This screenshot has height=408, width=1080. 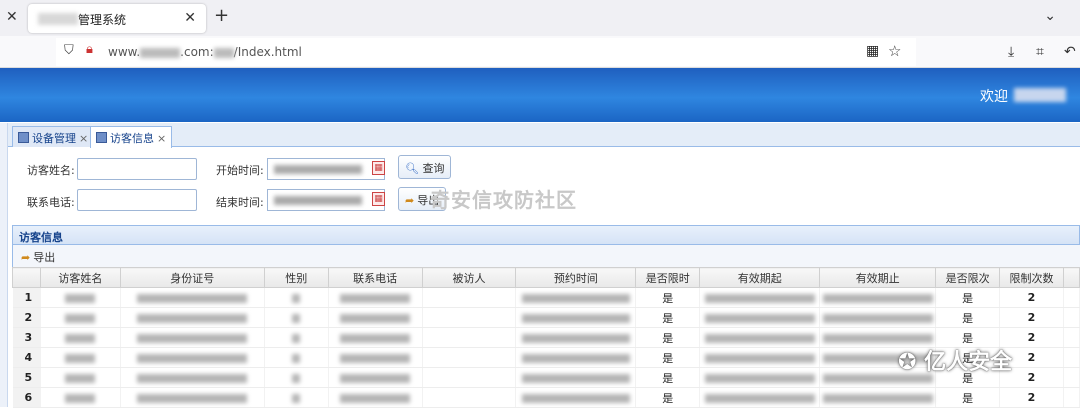 I want to click on table-row: 2是是2, so click(x=546, y=317).